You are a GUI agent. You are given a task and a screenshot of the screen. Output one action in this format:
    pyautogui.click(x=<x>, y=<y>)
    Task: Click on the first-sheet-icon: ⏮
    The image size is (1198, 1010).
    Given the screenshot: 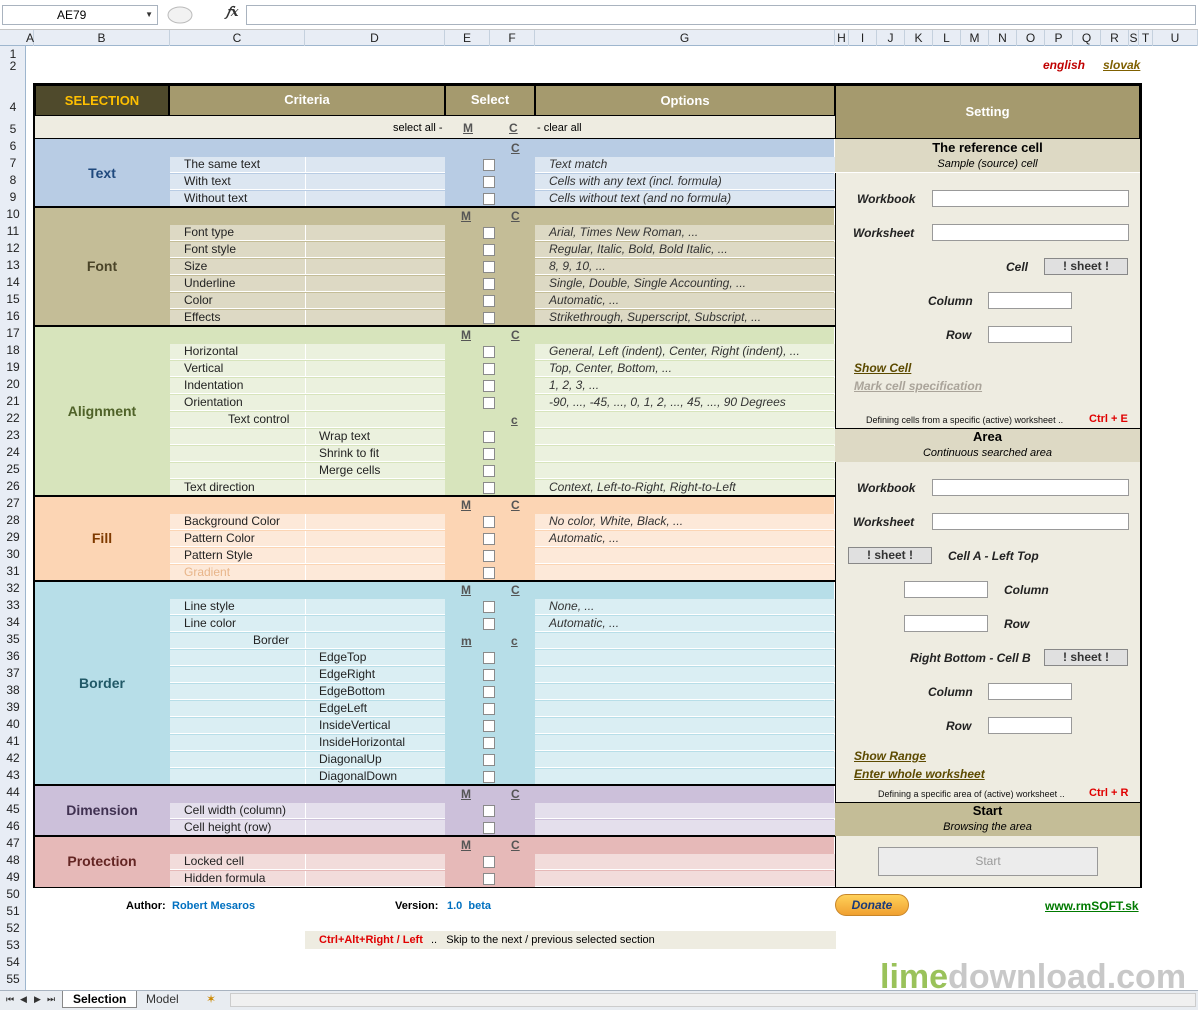 What is the action you would take?
    pyautogui.click(x=10, y=999)
    